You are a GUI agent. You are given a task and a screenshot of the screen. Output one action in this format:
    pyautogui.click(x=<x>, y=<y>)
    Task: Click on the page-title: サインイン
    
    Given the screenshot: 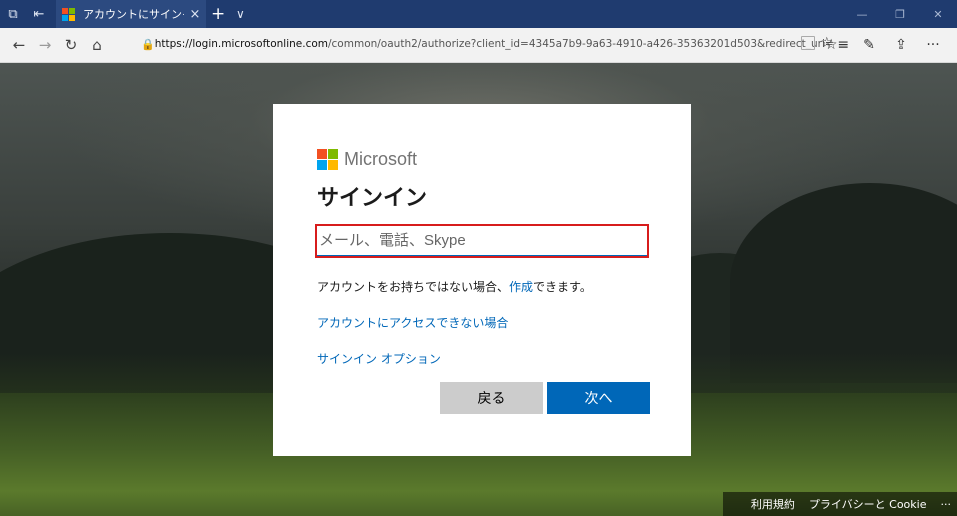 What is the action you would take?
    pyautogui.click(x=372, y=198)
    